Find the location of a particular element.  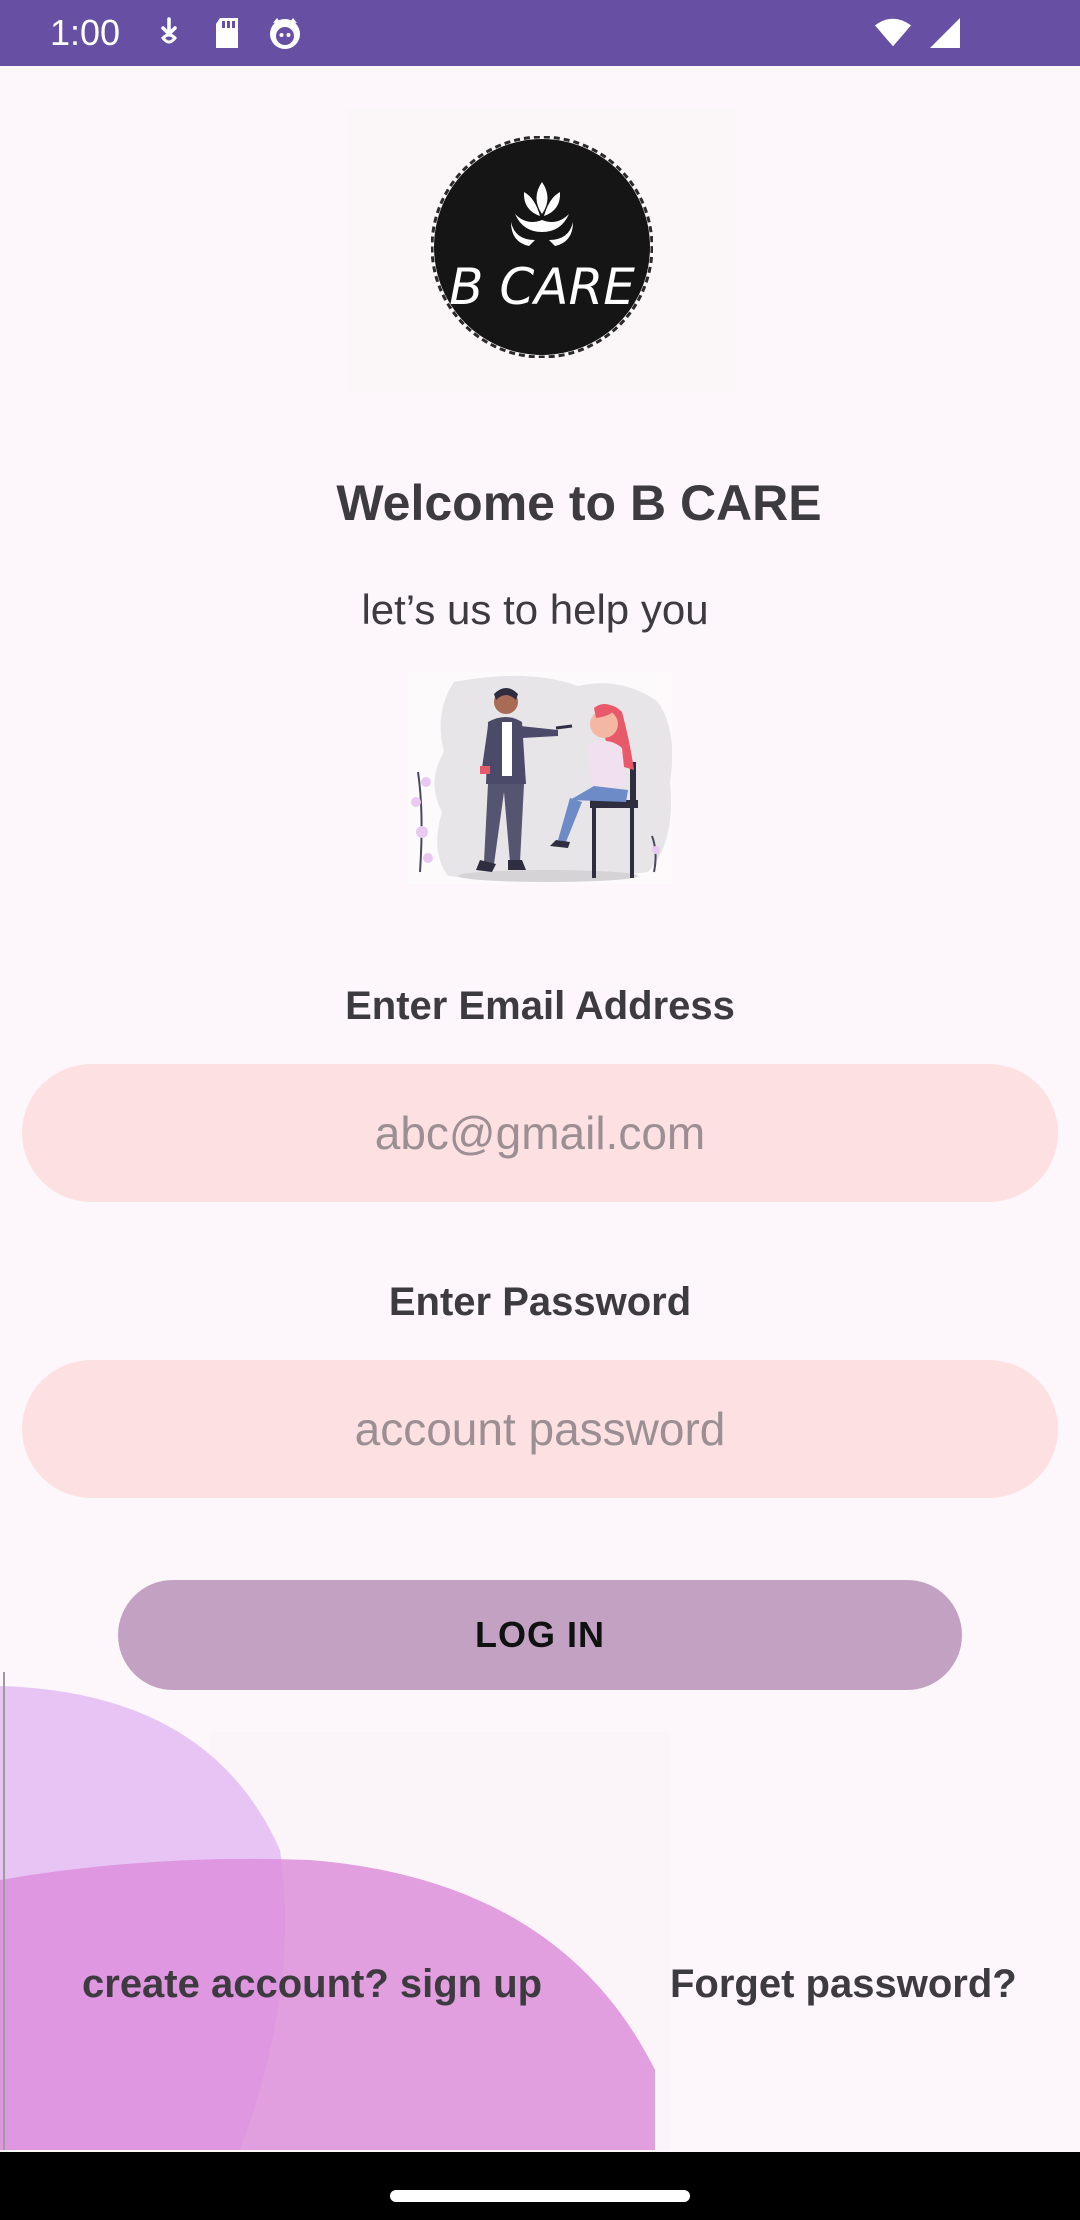

decor-divider is located at coordinates (4, 1911).